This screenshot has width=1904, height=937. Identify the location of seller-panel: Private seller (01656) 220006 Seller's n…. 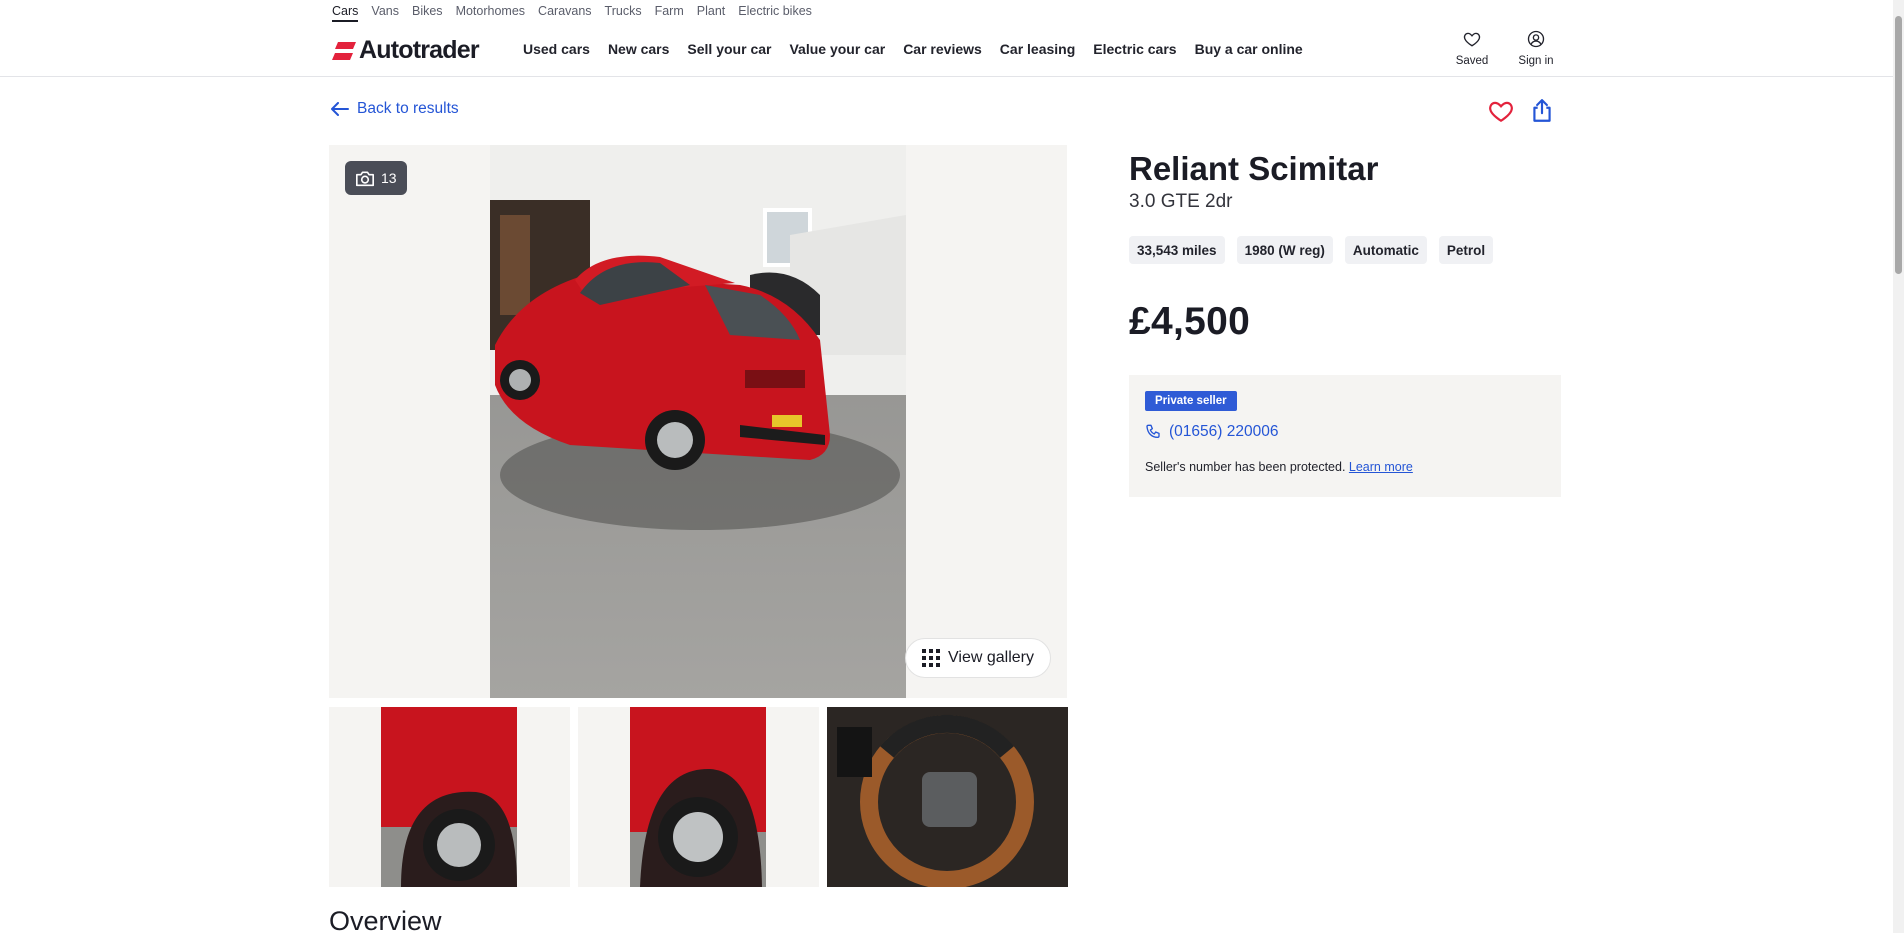
(1345, 436).